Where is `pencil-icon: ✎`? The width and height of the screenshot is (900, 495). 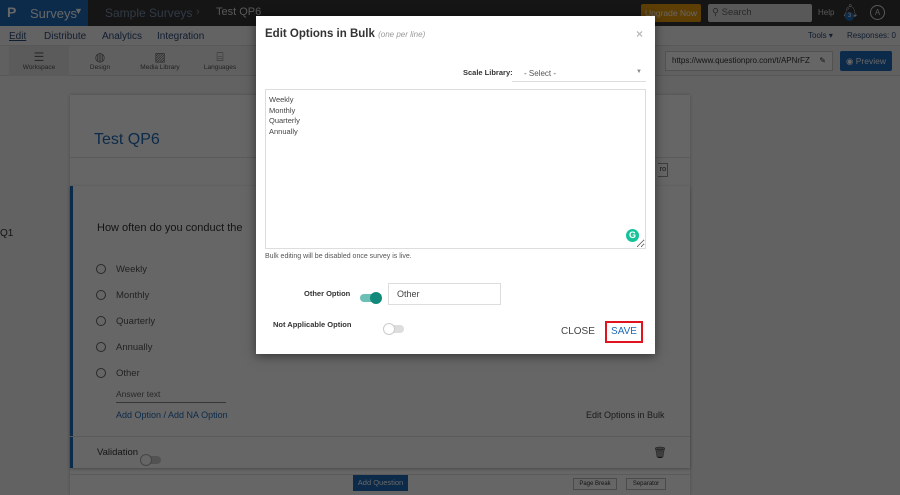
pencil-icon: ✎ is located at coordinates (822, 61).